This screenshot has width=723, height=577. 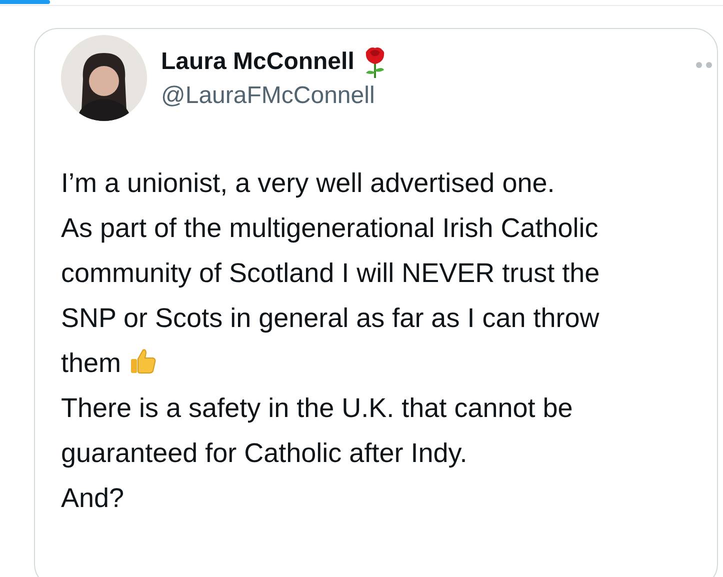 What do you see at coordinates (308, 183) in the screenshot?
I see `tweet-text: I’m a unionist, a very well advertised one.` at bounding box center [308, 183].